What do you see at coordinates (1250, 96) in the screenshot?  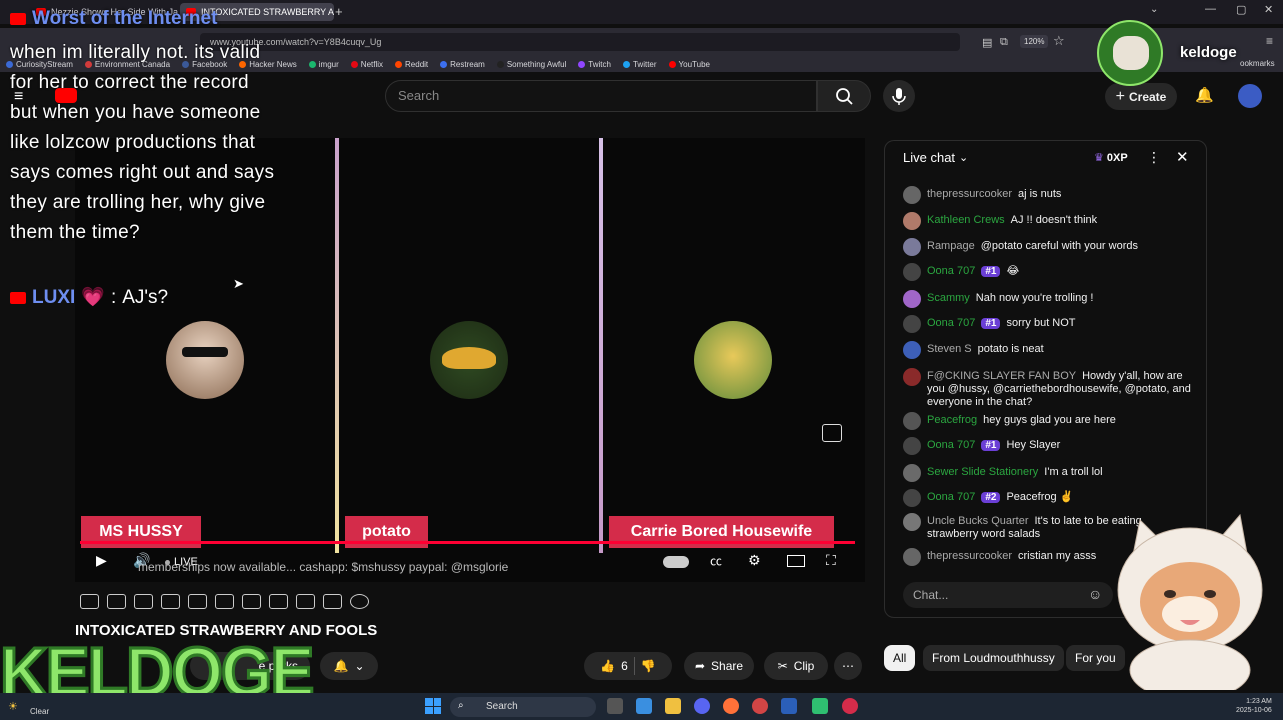 I see `account-avatar` at bounding box center [1250, 96].